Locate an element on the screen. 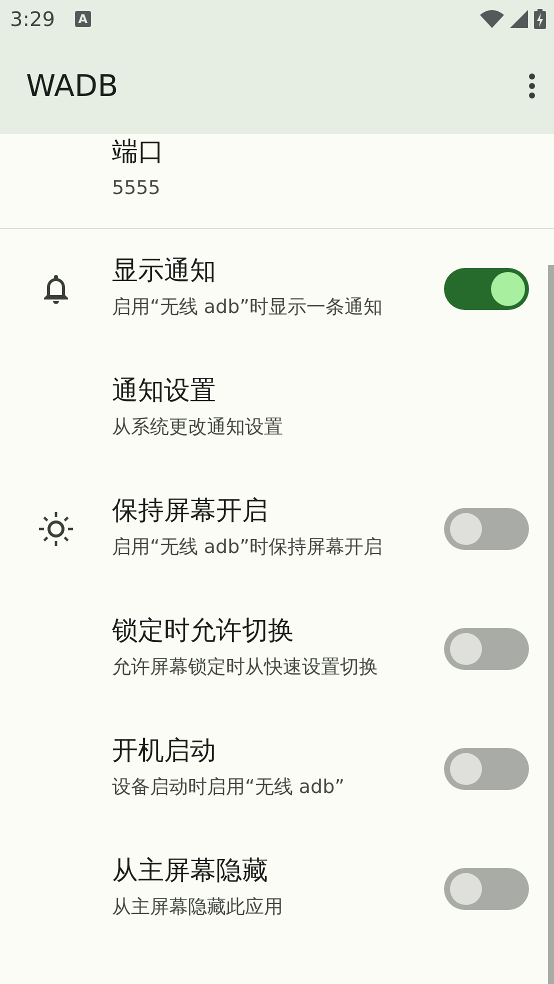 The height and width of the screenshot is (984, 554). setting-summary: 从系统更改通知设置 is located at coordinates (198, 427).